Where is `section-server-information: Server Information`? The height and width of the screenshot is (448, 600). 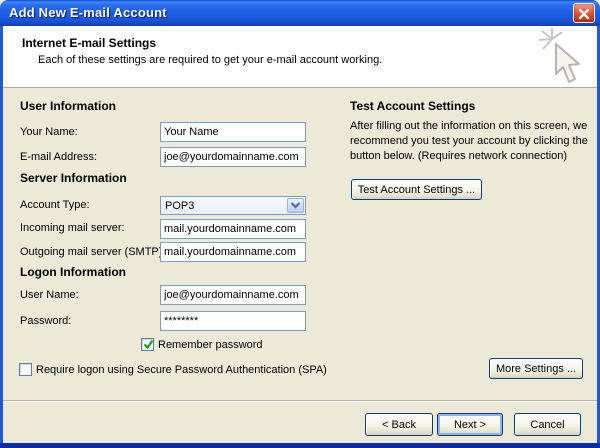 section-server-information: Server Information is located at coordinates (73, 178).